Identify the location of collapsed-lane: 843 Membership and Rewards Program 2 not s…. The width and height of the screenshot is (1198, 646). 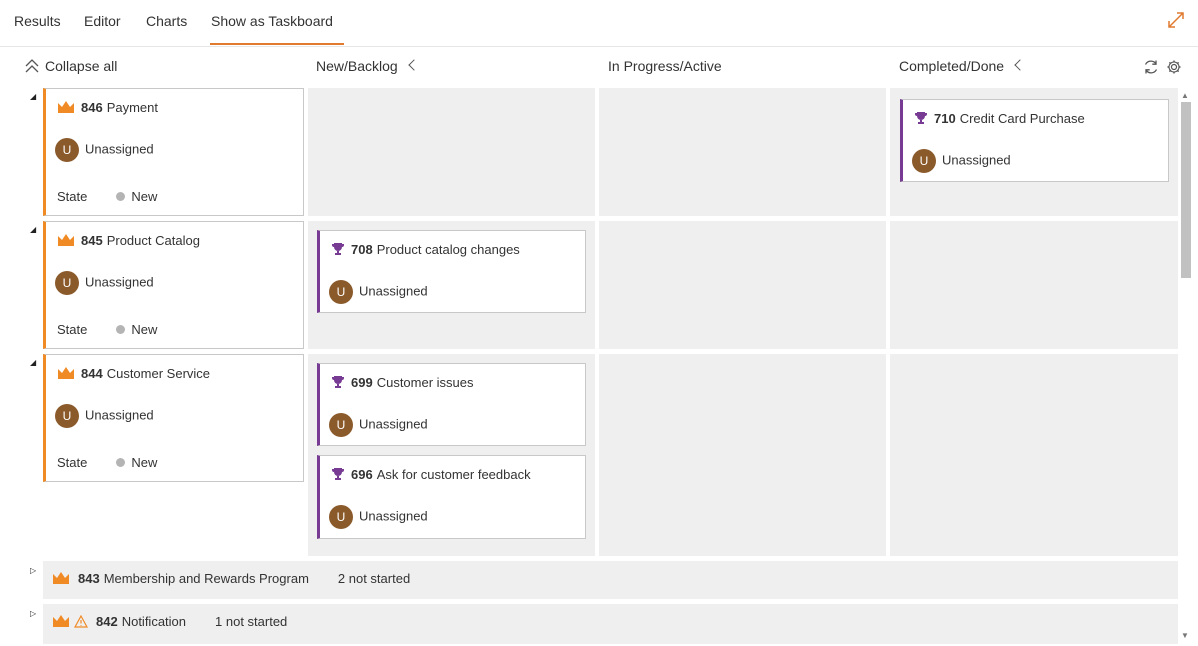
(610, 580).